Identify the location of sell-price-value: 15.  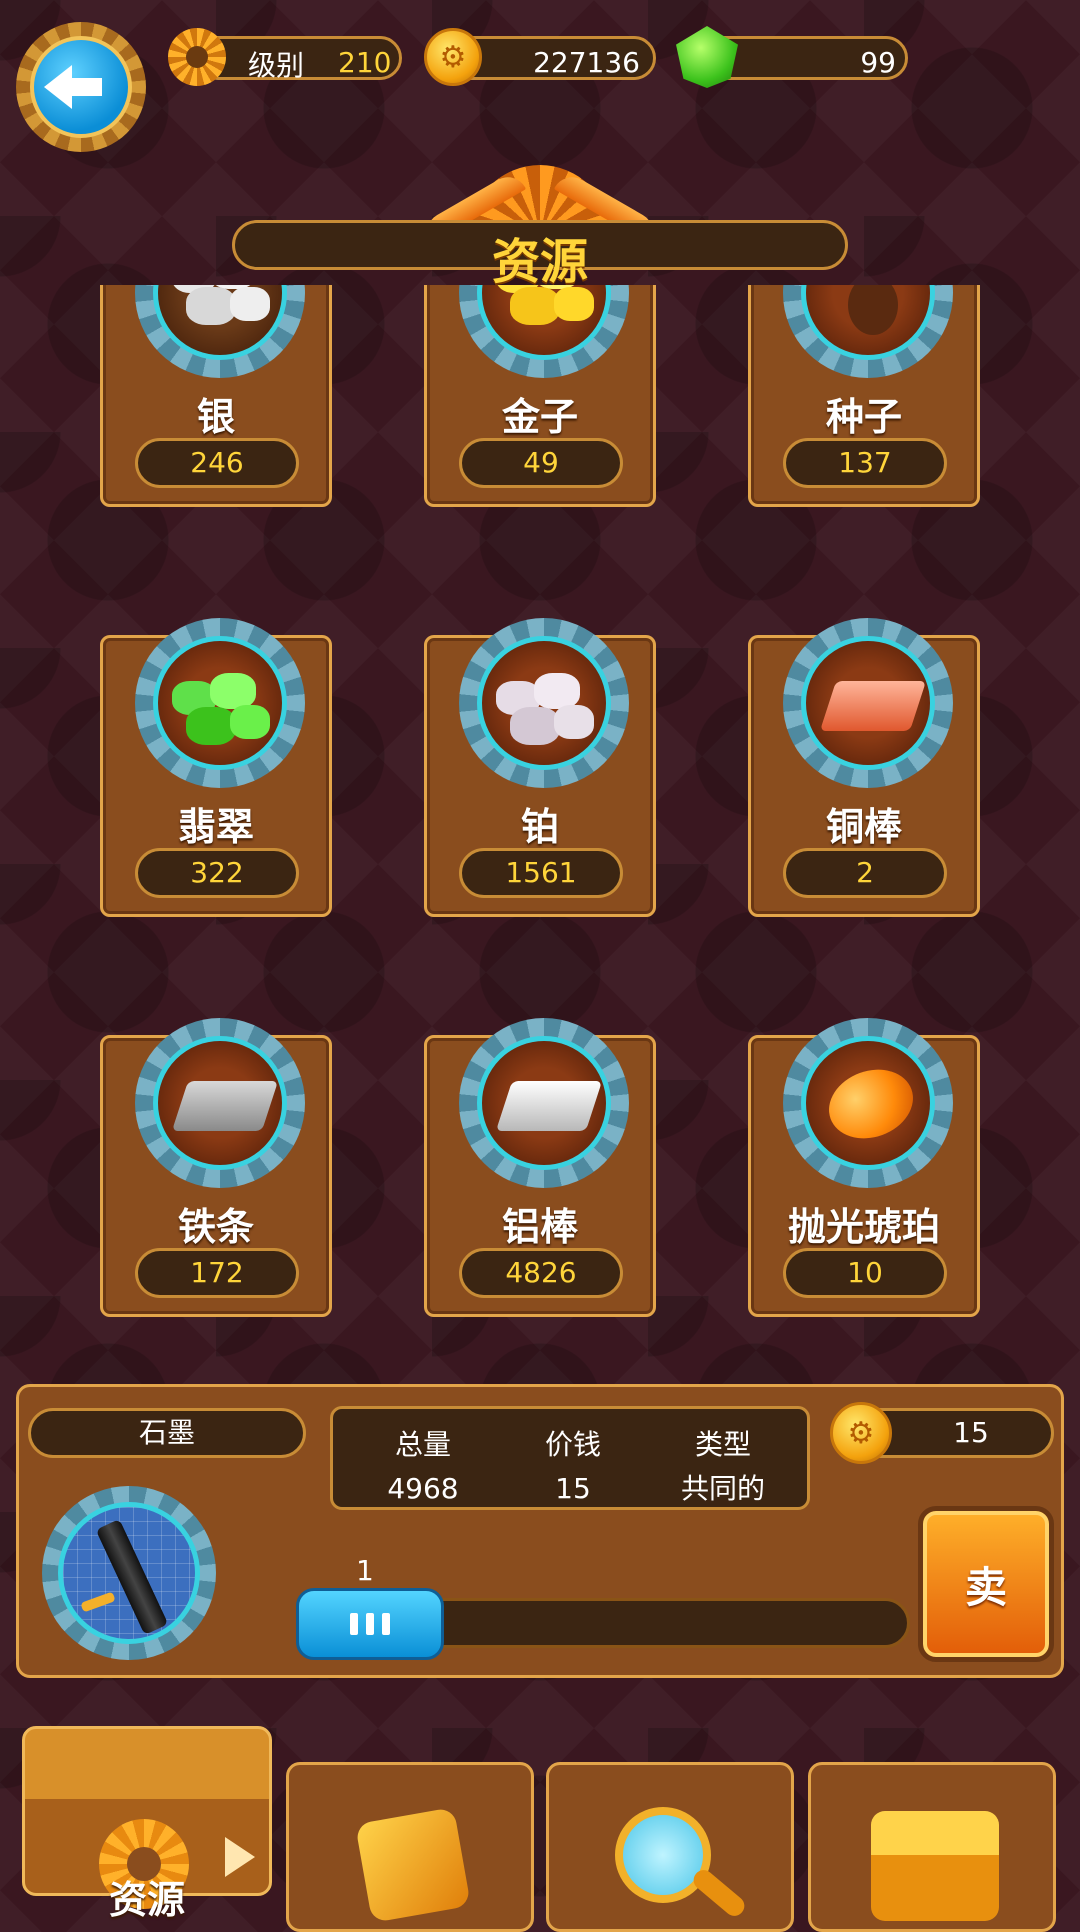
(971, 1432).